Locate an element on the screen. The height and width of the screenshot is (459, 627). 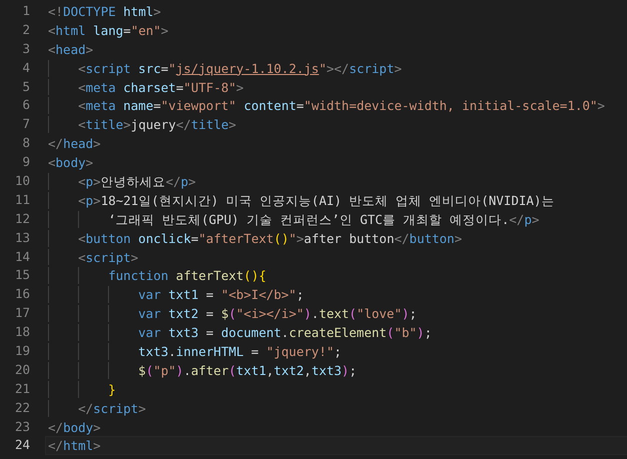
code-token: onclick is located at coordinates (164, 238).